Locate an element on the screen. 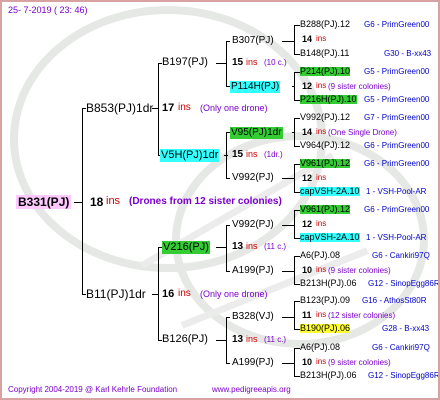 The height and width of the screenshot is (400, 440). gen4-queen: V964(PJ).12 is located at coordinates (325, 145).